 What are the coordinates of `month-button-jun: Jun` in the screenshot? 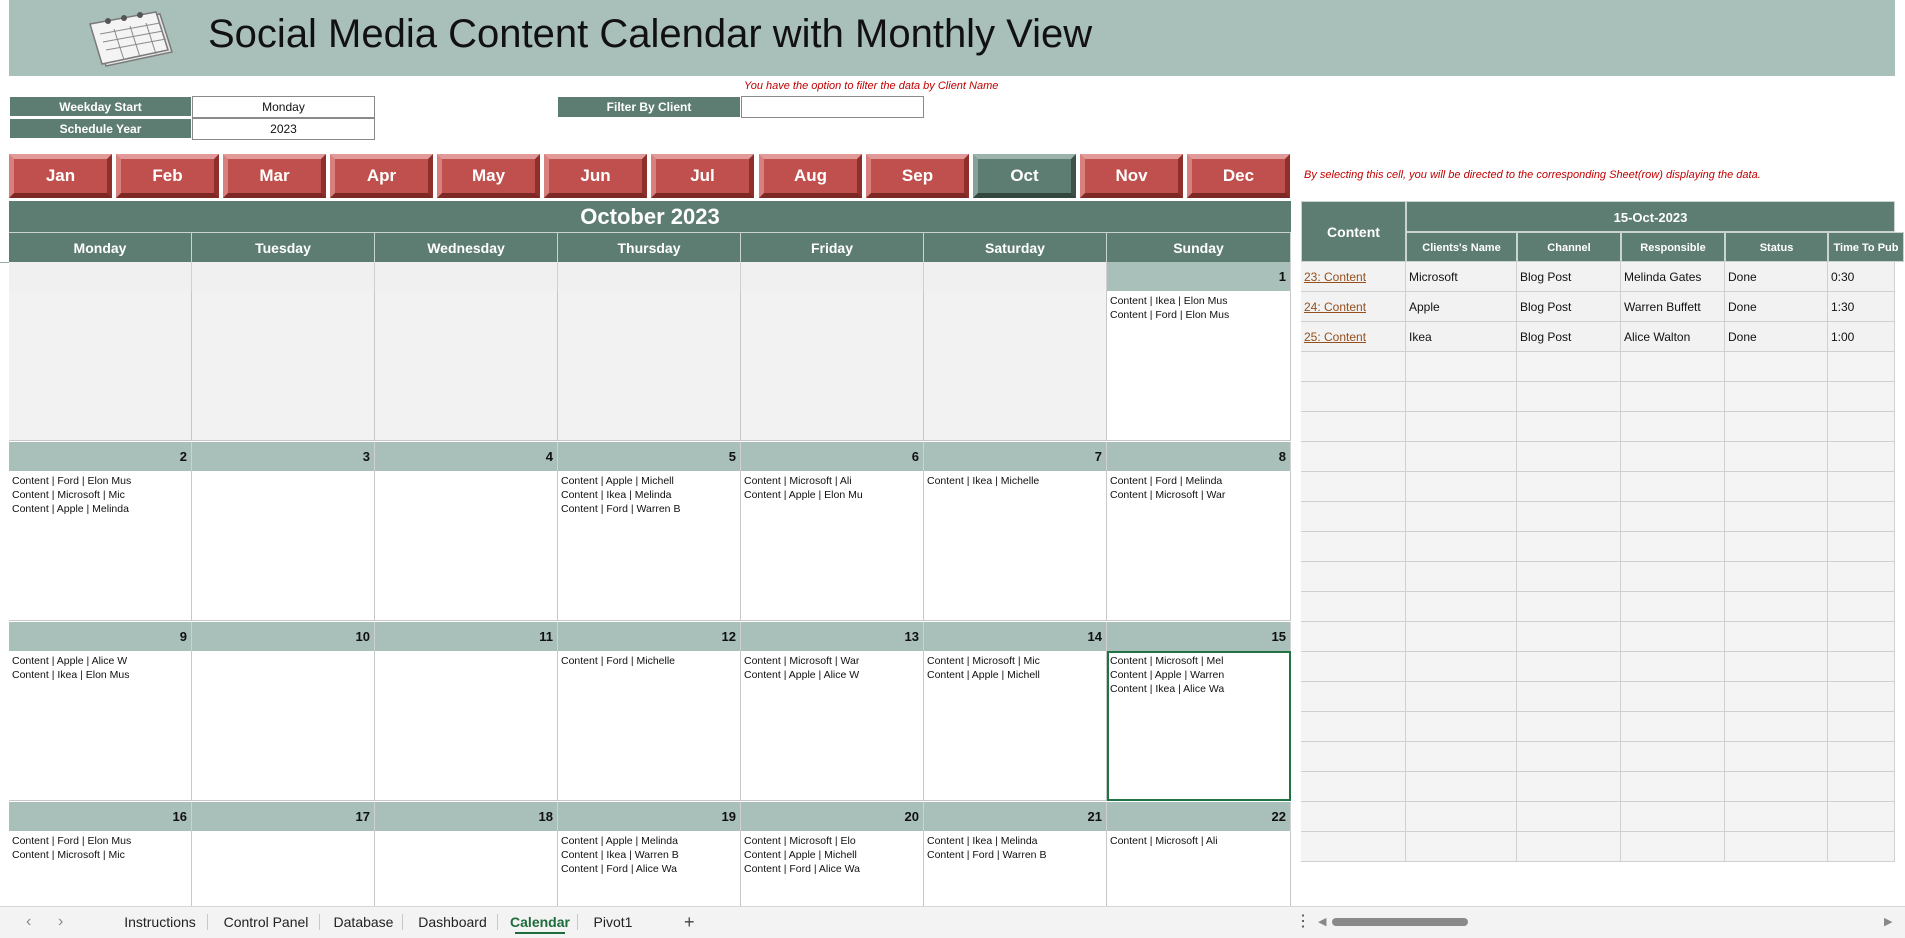 It's located at (595, 176).